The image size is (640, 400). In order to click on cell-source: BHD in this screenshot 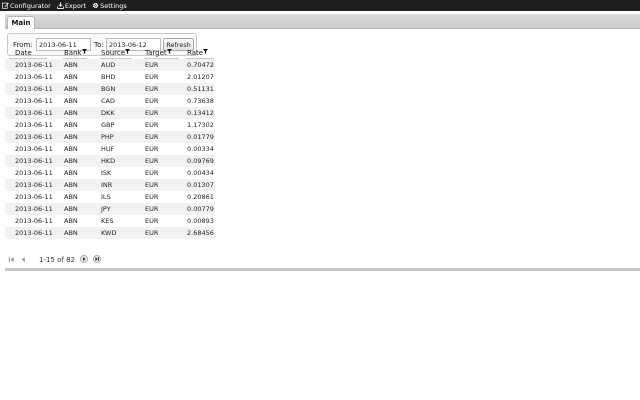, I will do `click(108, 77)`.